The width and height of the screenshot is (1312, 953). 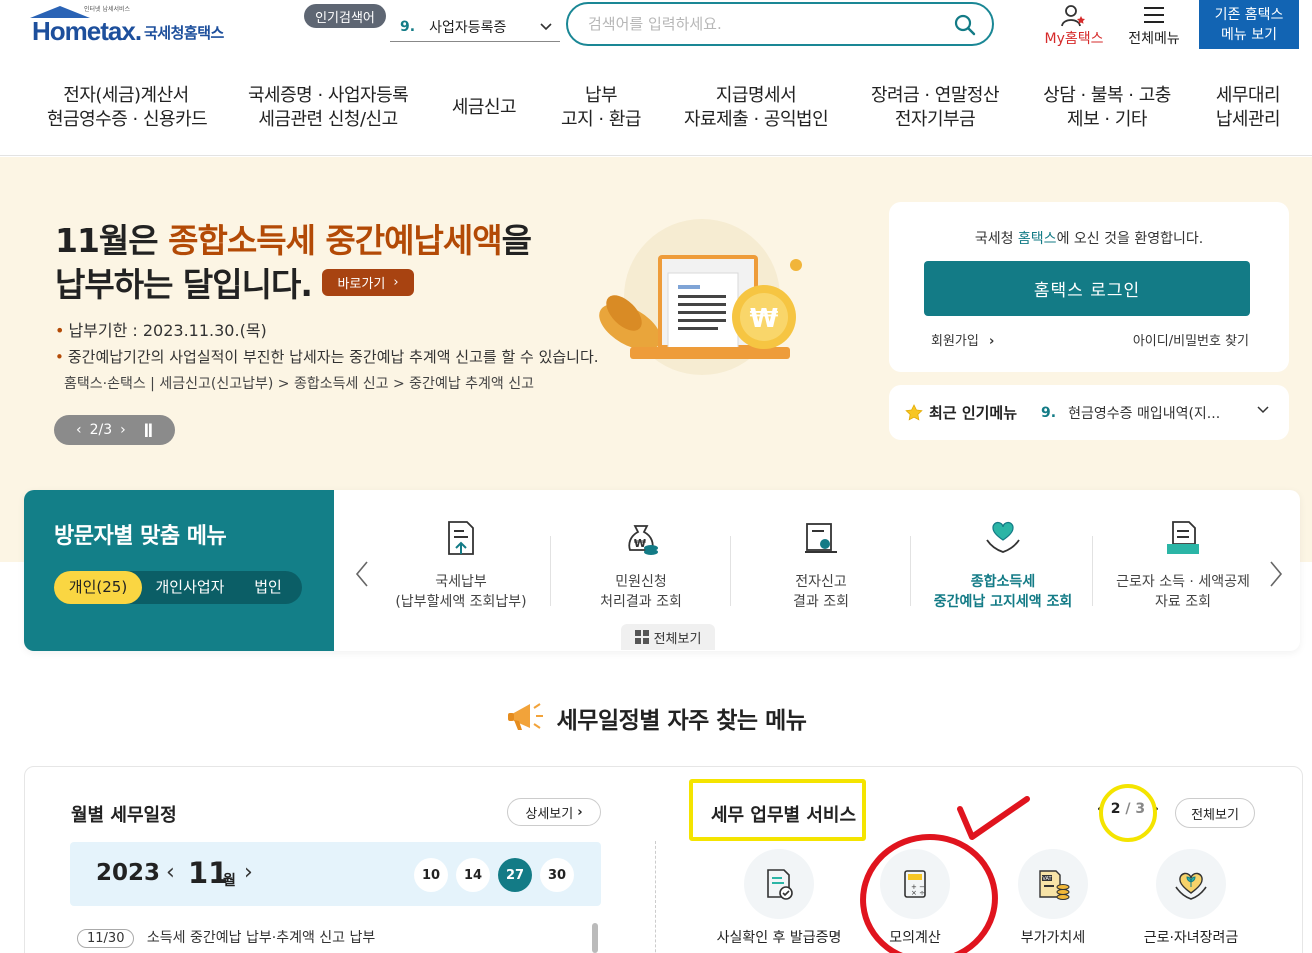 I want to click on popular-search-badge: 인기검색어, so click(x=345, y=16).